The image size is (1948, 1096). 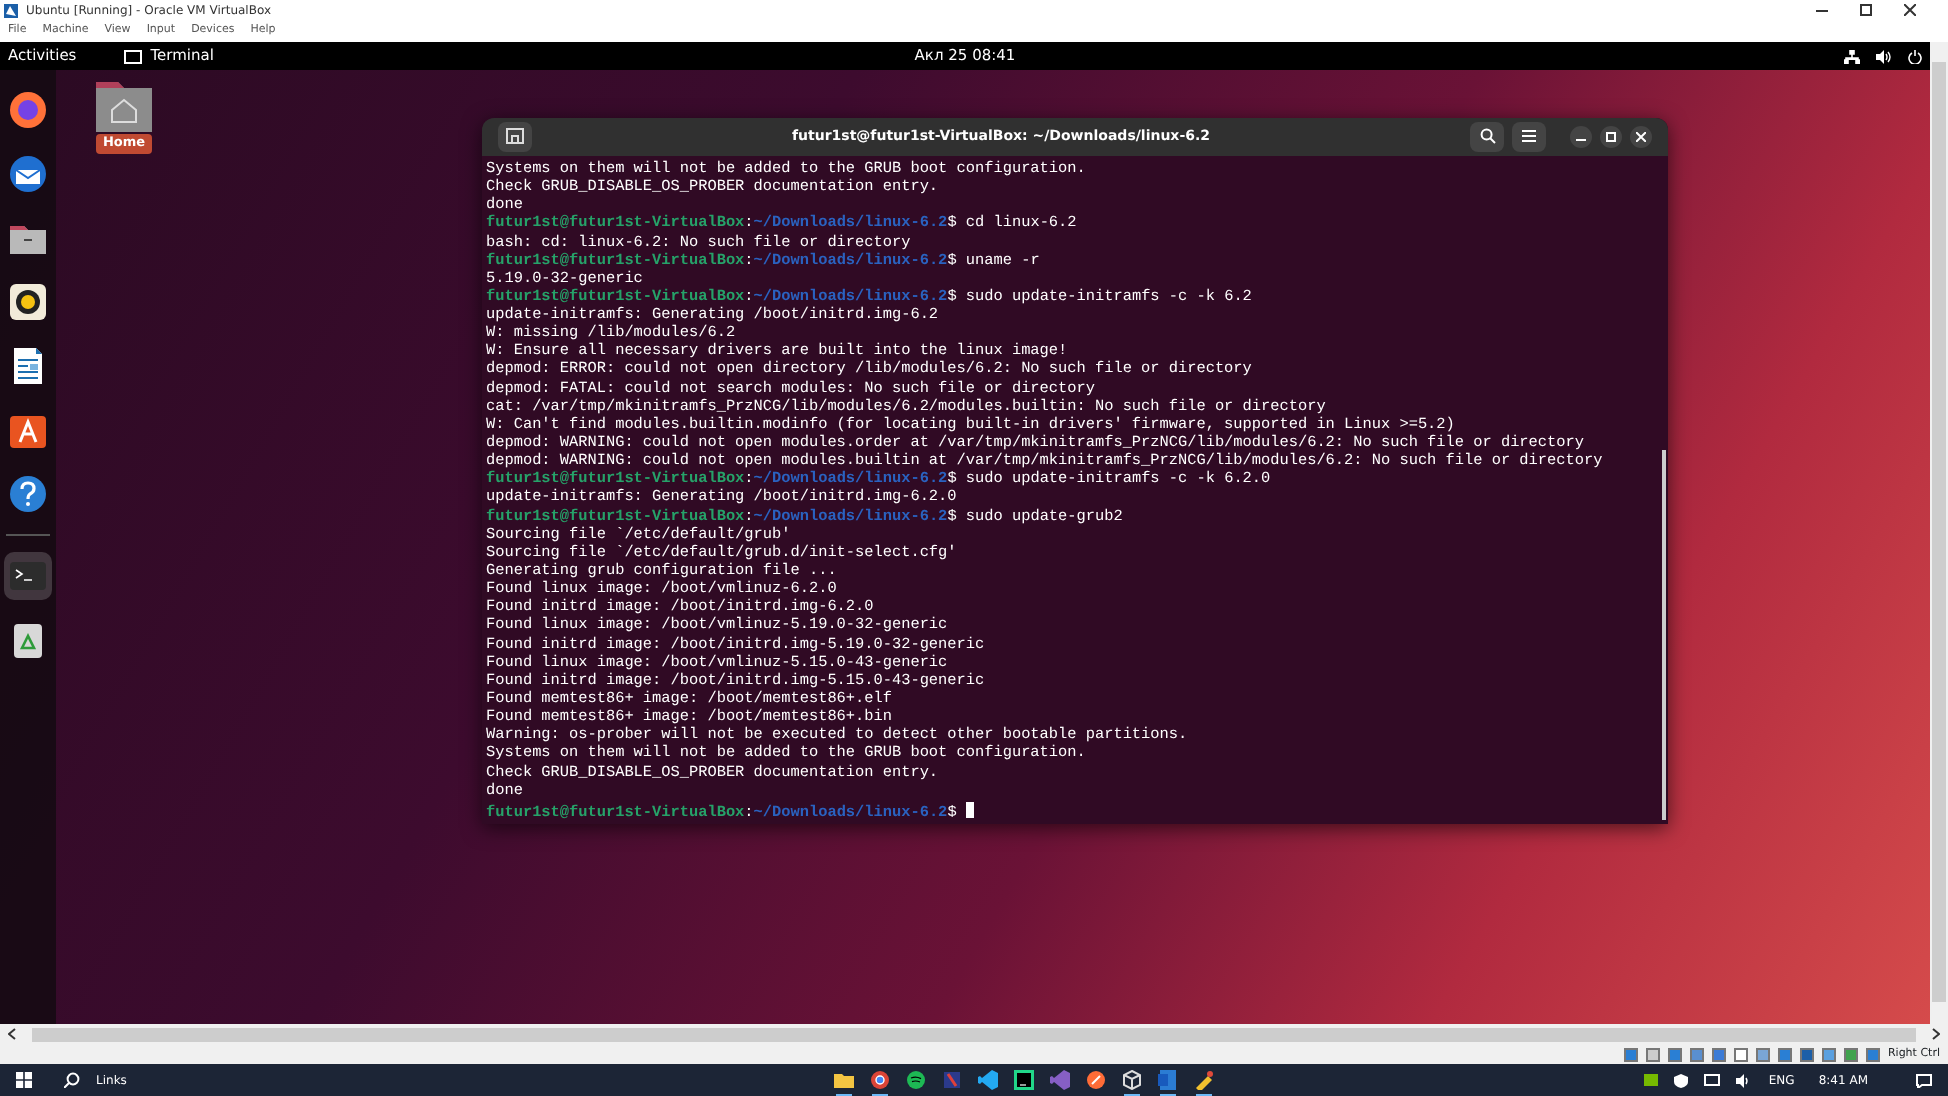 What do you see at coordinates (1681, 1080) in the screenshot?
I see `shield-icon` at bounding box center [1681, 1080].